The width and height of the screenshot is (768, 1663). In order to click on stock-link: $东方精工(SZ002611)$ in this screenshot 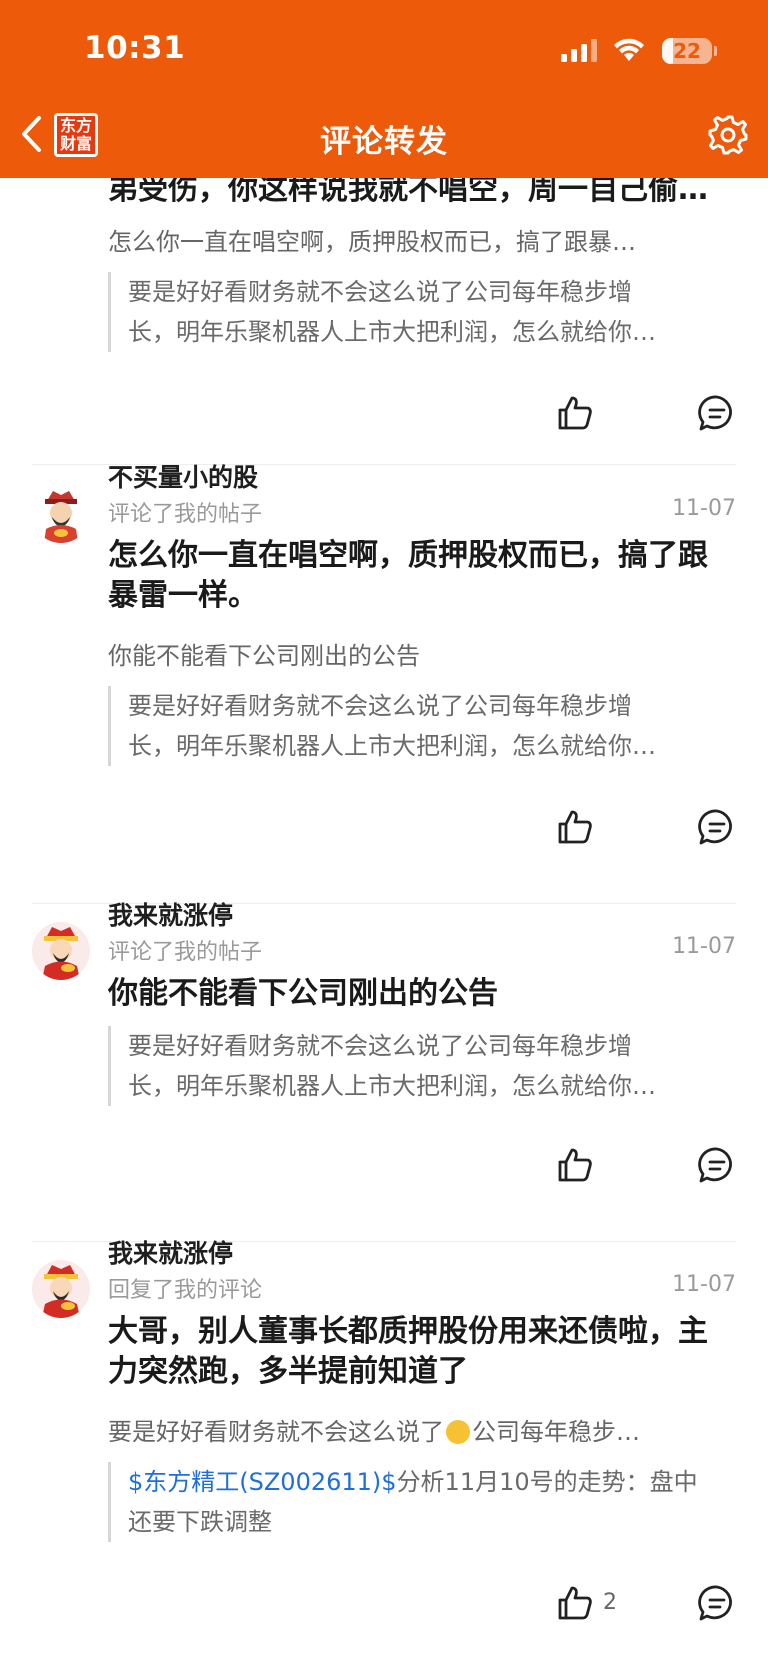, I will do `click(262, 1482)`.